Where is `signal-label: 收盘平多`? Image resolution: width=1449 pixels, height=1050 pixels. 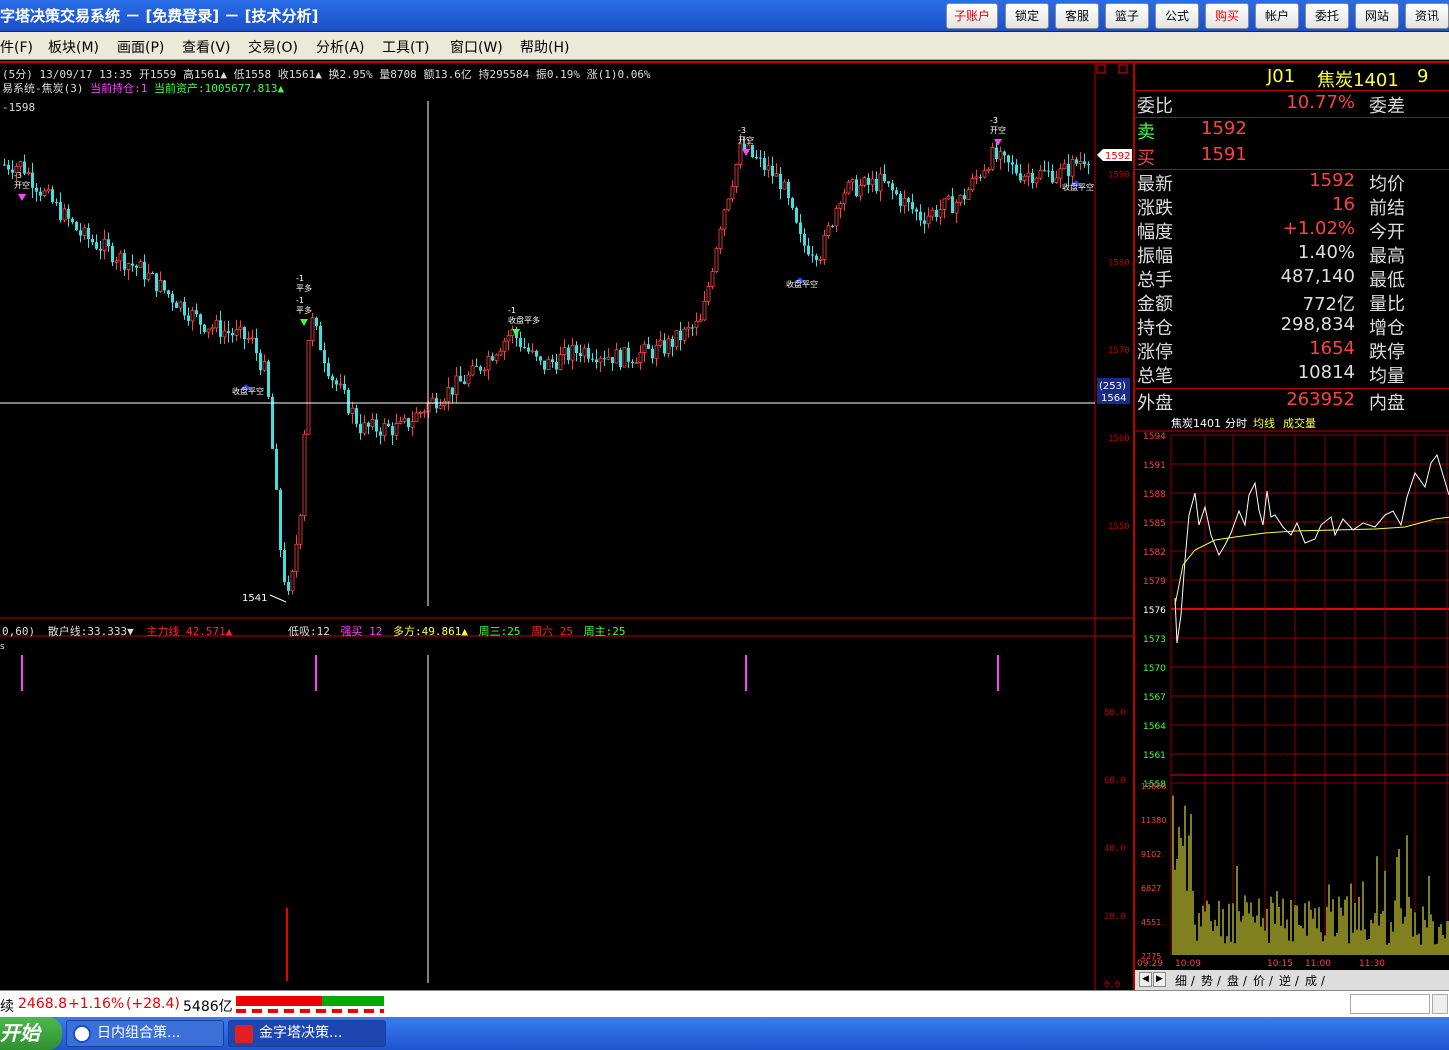
signal-label: 收盘平多 is located at coordinates (524, 320).